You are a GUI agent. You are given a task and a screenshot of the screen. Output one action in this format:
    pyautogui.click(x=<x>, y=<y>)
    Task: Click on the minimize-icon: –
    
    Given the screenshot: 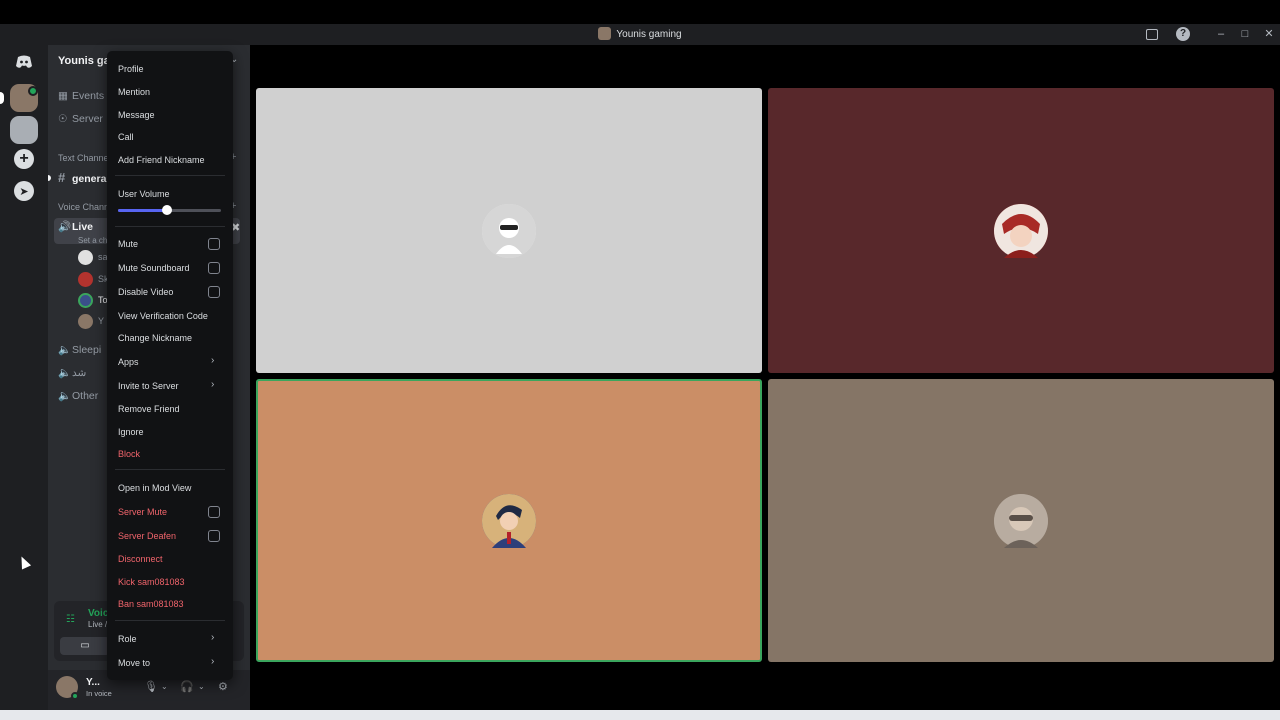 What is the action you would take?
    pyautogui.click(x=1221, y=34)
    